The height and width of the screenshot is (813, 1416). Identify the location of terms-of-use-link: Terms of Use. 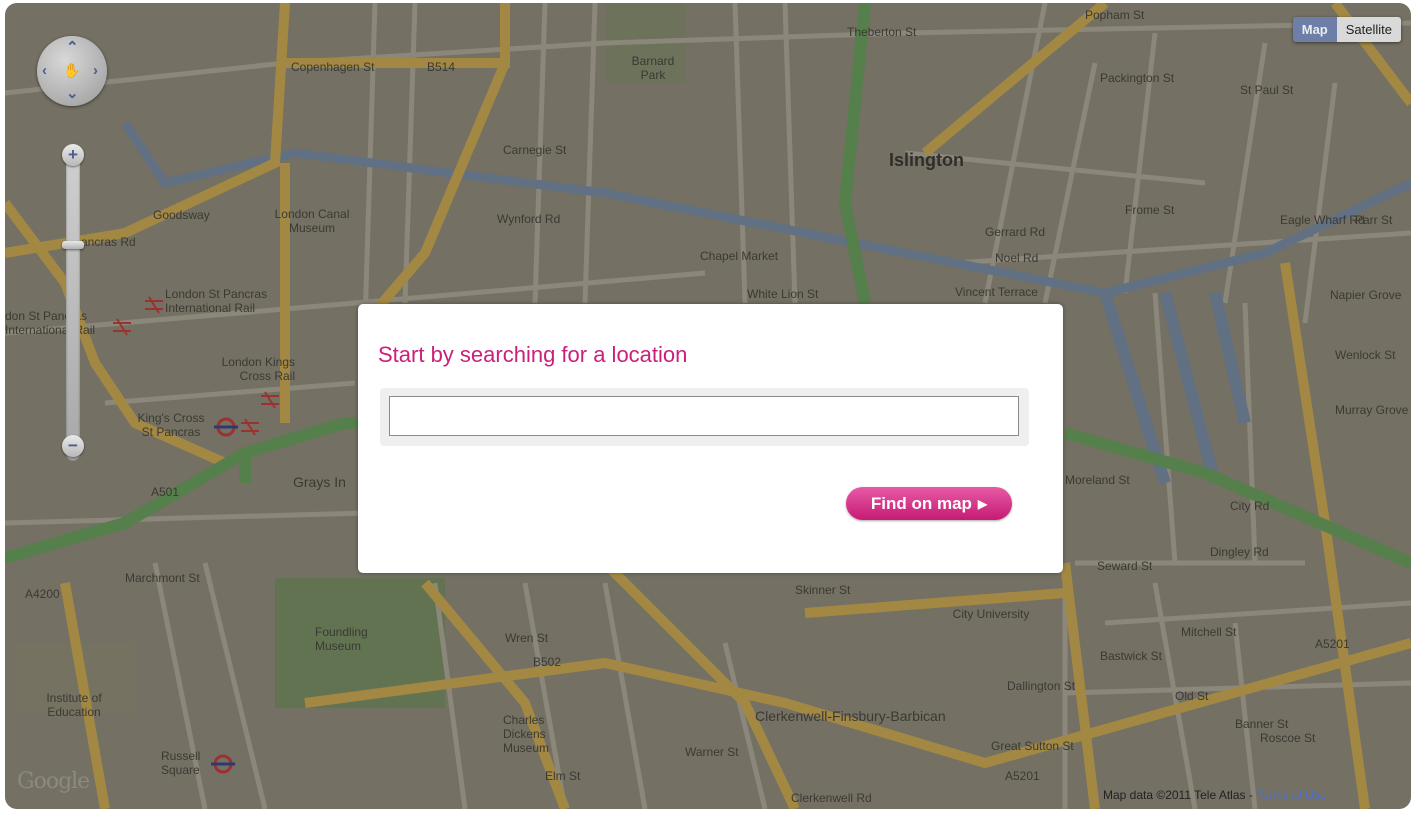
(1291, 795).